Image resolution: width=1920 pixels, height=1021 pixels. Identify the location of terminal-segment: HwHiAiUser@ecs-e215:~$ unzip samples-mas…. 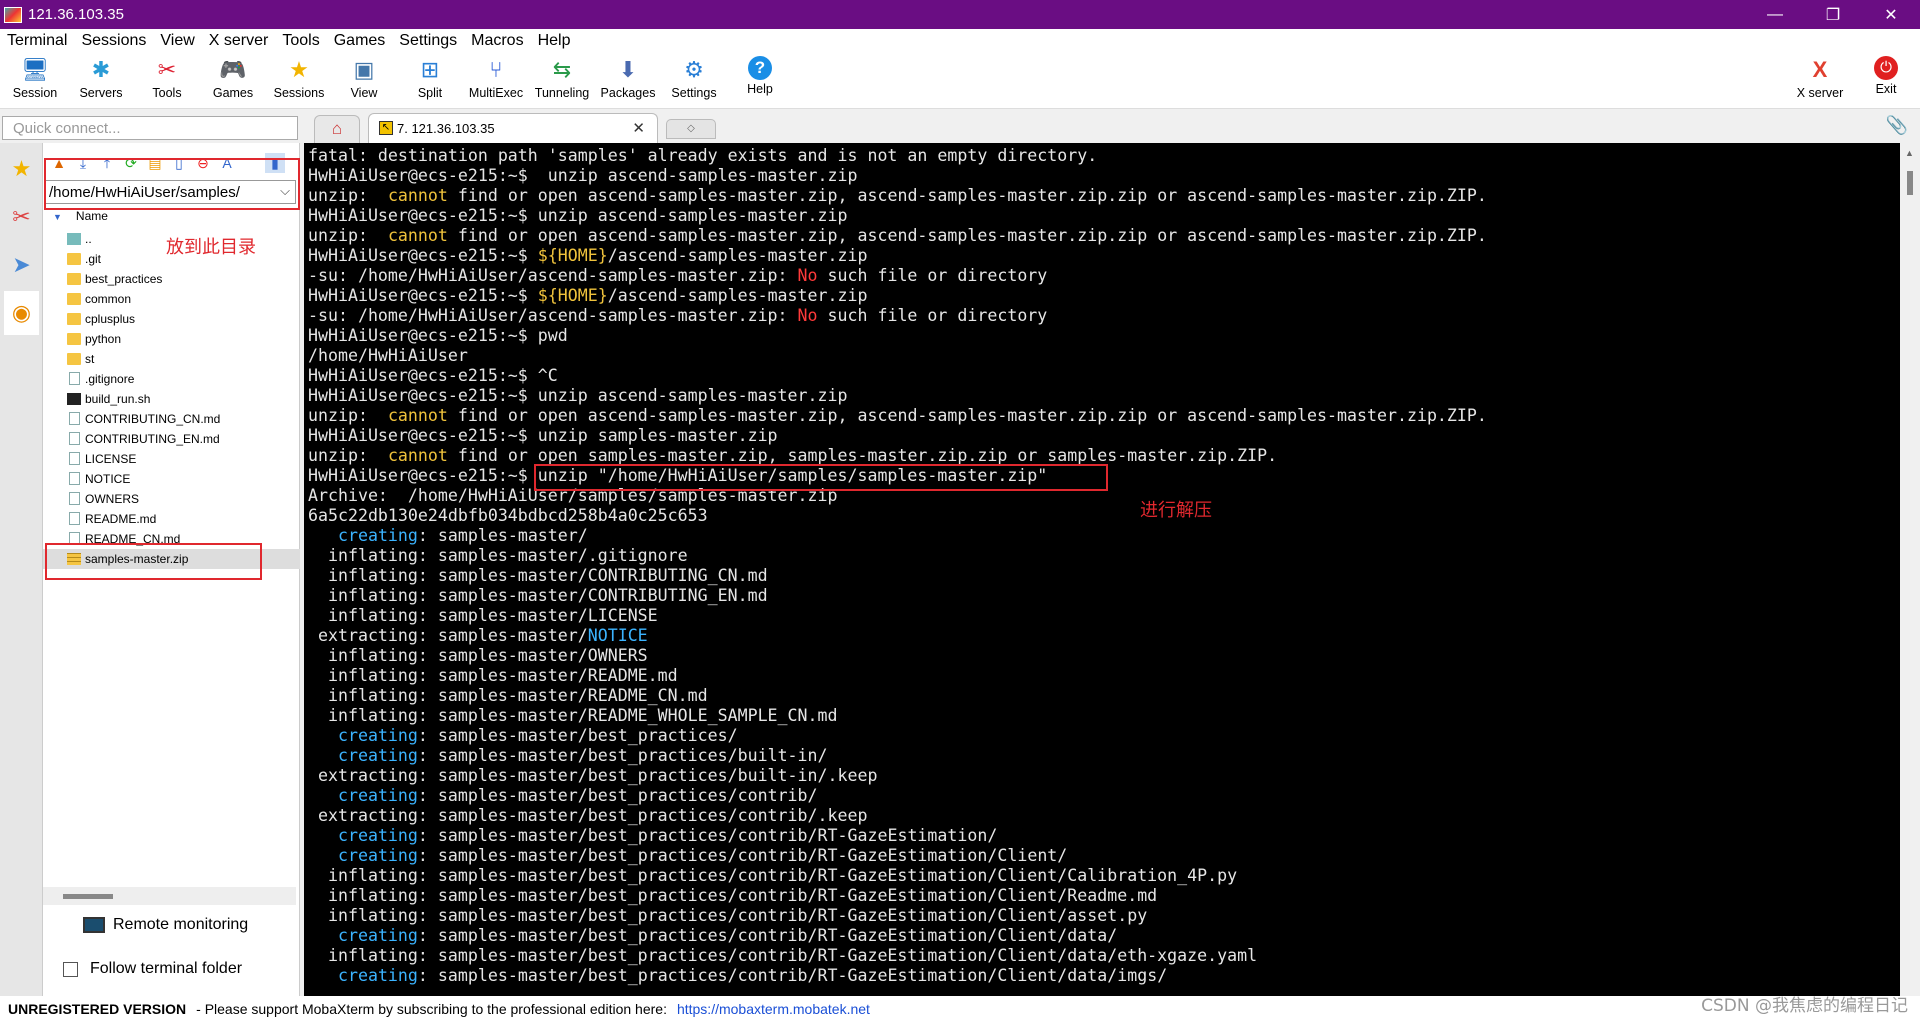
(543, 435).